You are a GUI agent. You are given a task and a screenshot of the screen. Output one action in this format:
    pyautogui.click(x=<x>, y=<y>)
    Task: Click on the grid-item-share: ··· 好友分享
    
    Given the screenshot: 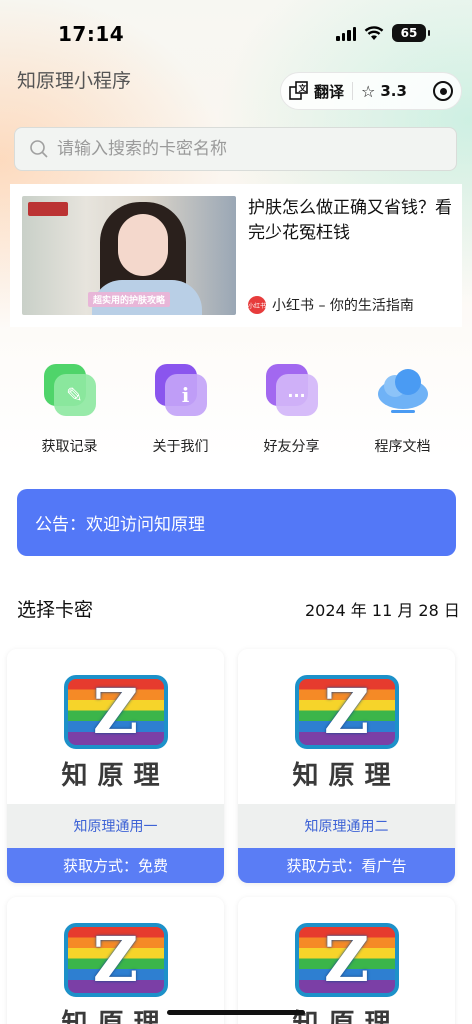 What is the action you would take?
    pyautogui.click(x=291, y=409)
    